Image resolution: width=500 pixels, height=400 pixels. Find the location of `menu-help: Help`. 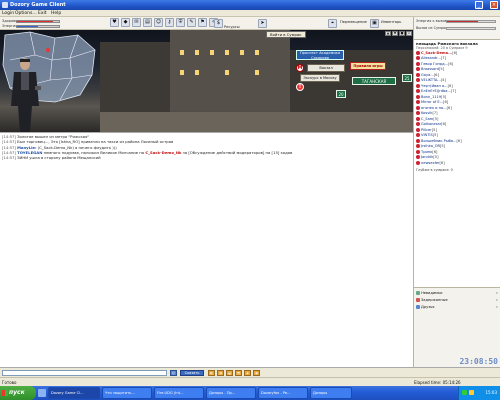

menu-help: Help is located at coordinates (56, 13).